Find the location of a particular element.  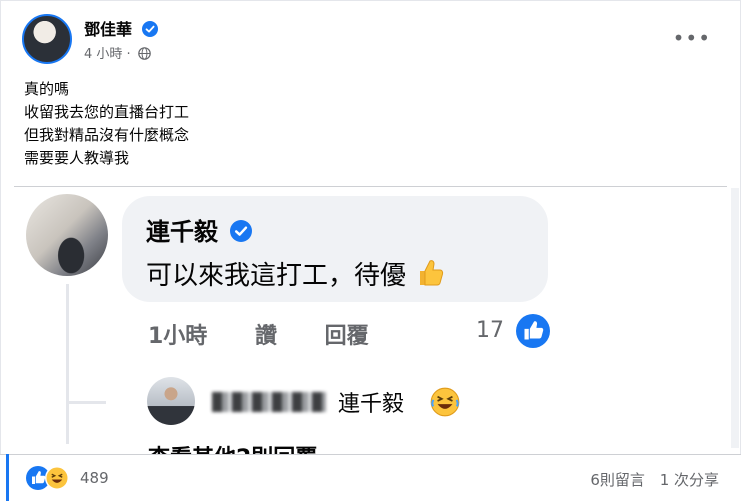

like-comment-button: 讚 is located at coordinates (266, 336).